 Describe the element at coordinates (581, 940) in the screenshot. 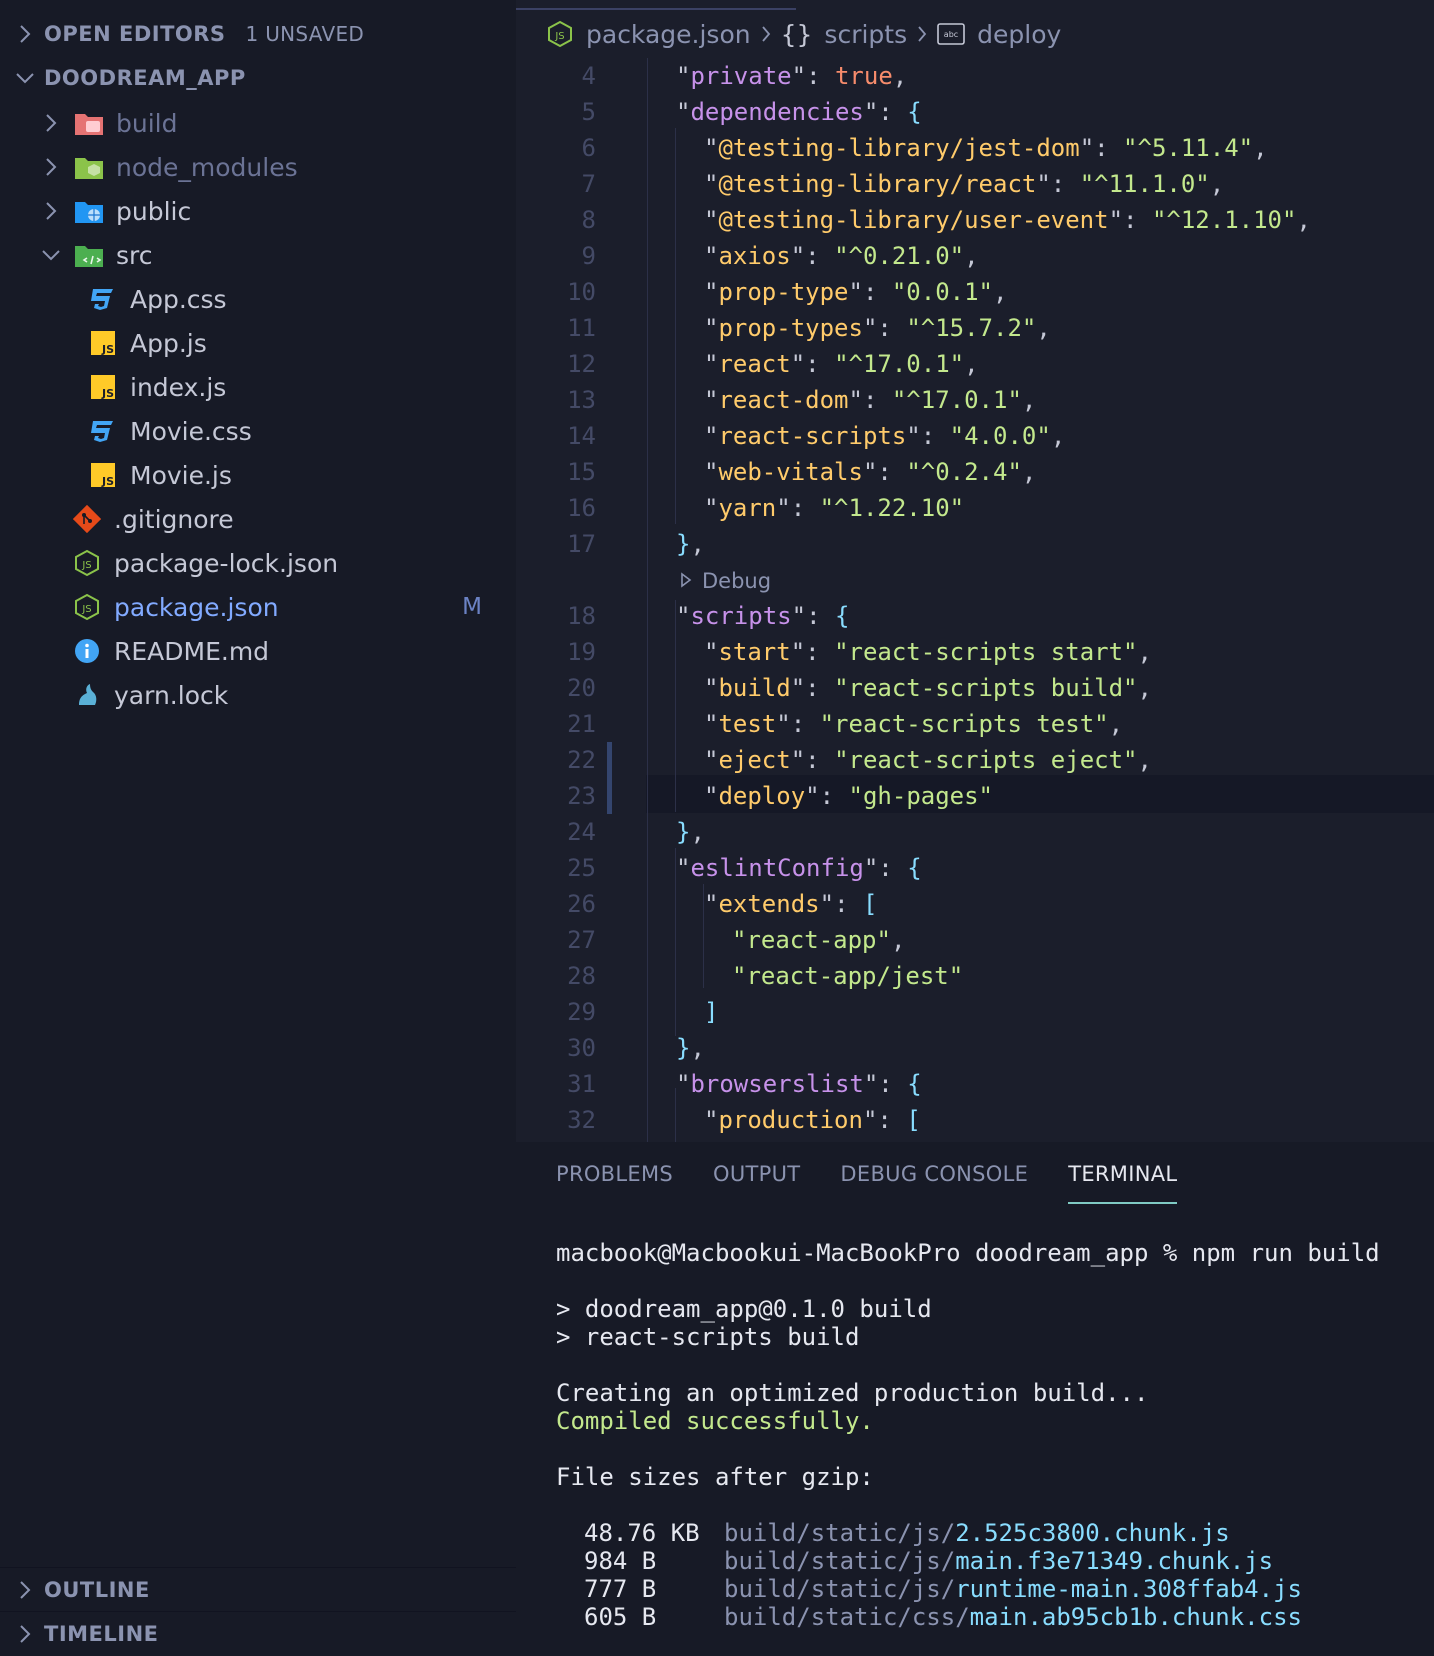

I see `line-number: 27` at that location.